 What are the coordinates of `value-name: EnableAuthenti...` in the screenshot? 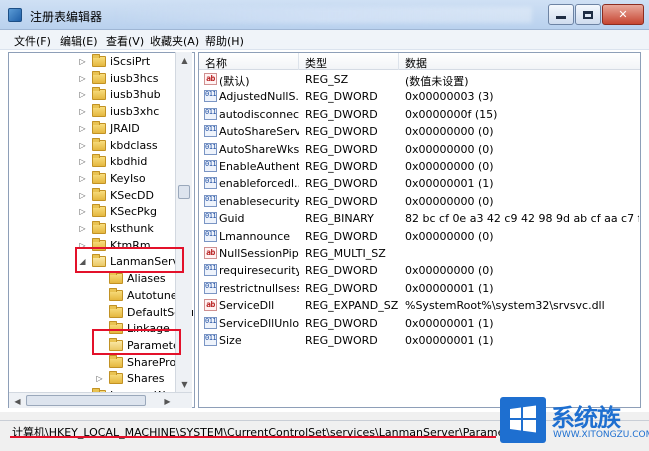 It's located at (259, 166).